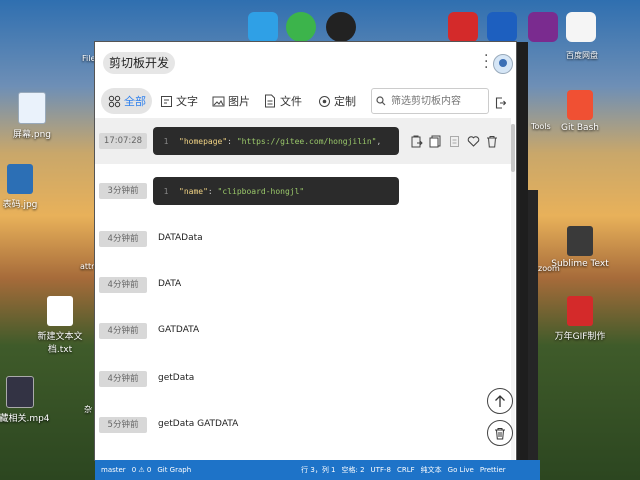 The height and width of the screenshot is (480, 640). What do you see at coordinates (416, 141) in the screenshot?
I see `paste-icon` at bounding box center [416, 141].